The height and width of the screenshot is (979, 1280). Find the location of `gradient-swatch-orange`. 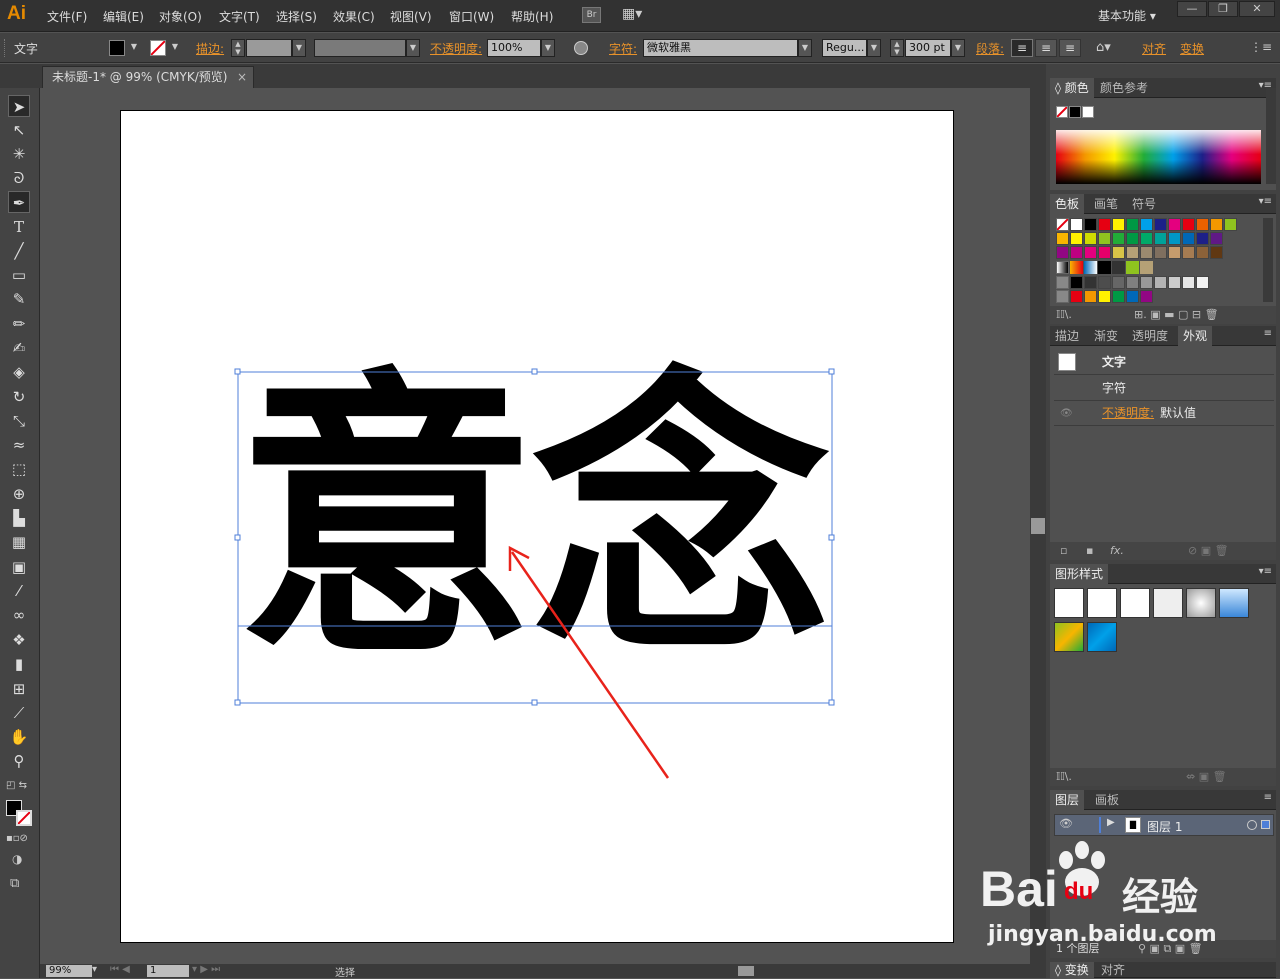

gradient-swatch-orange is located at coordinates (1076, 267).